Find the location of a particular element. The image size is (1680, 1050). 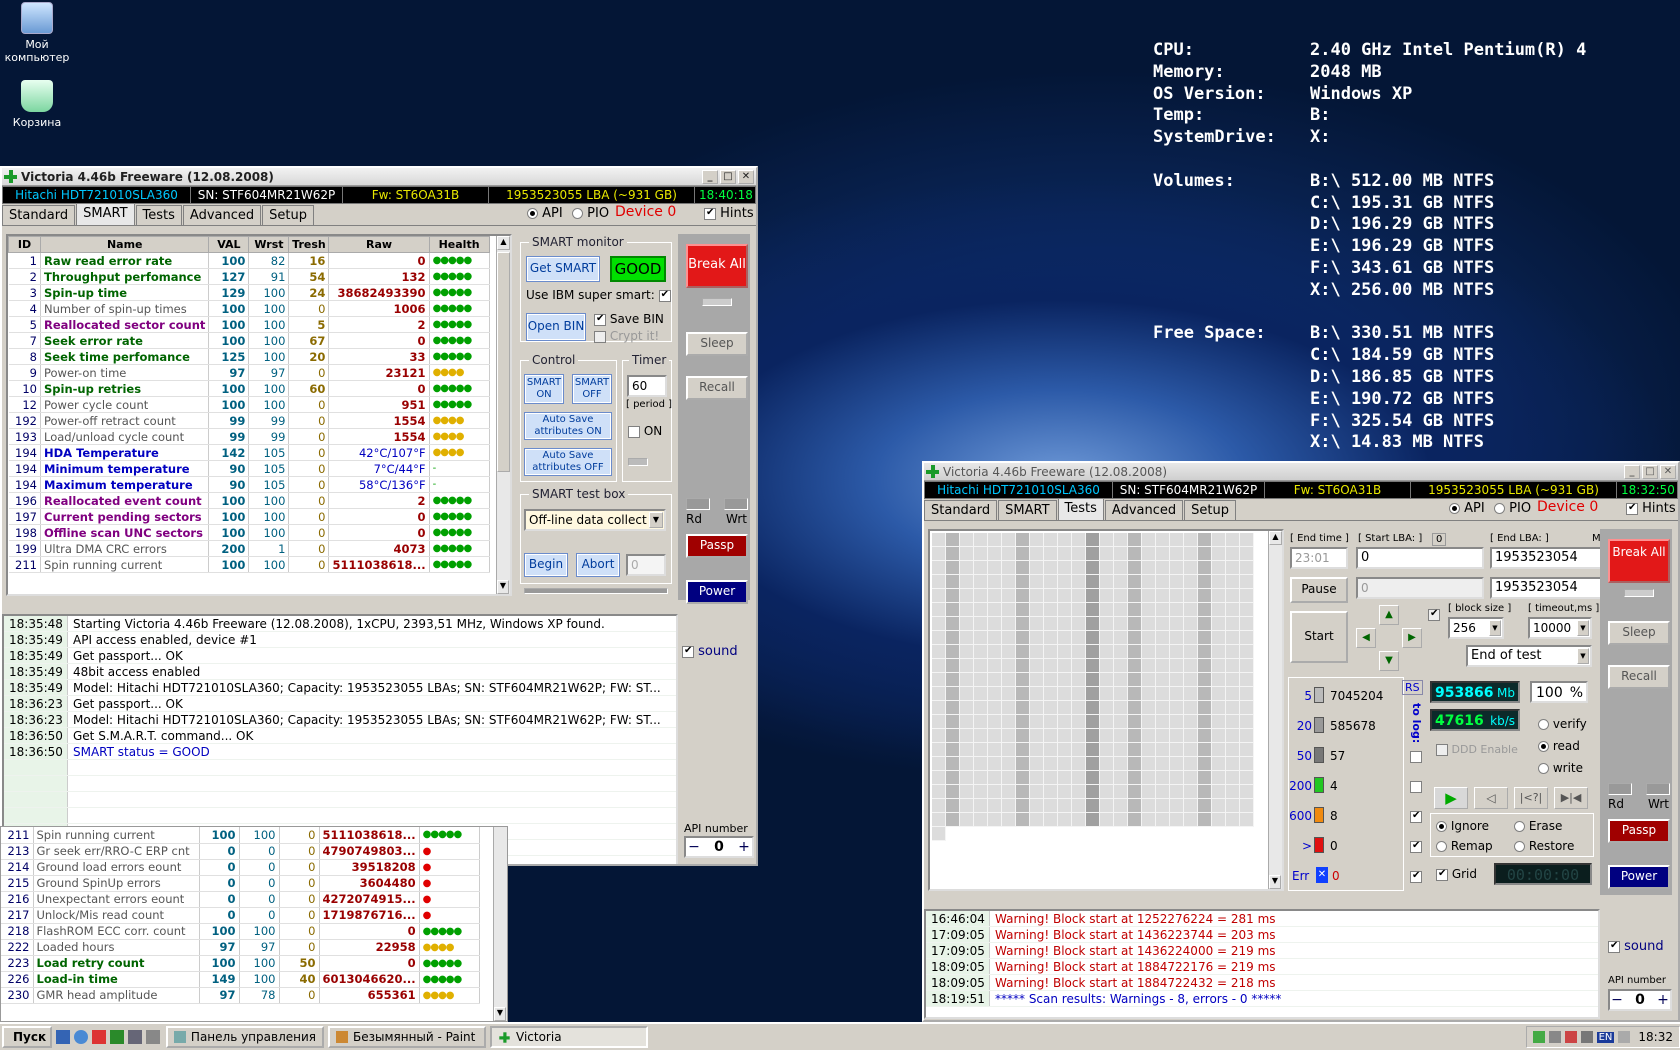

remap-radio: Remap is located at coordinates (1464, 846).